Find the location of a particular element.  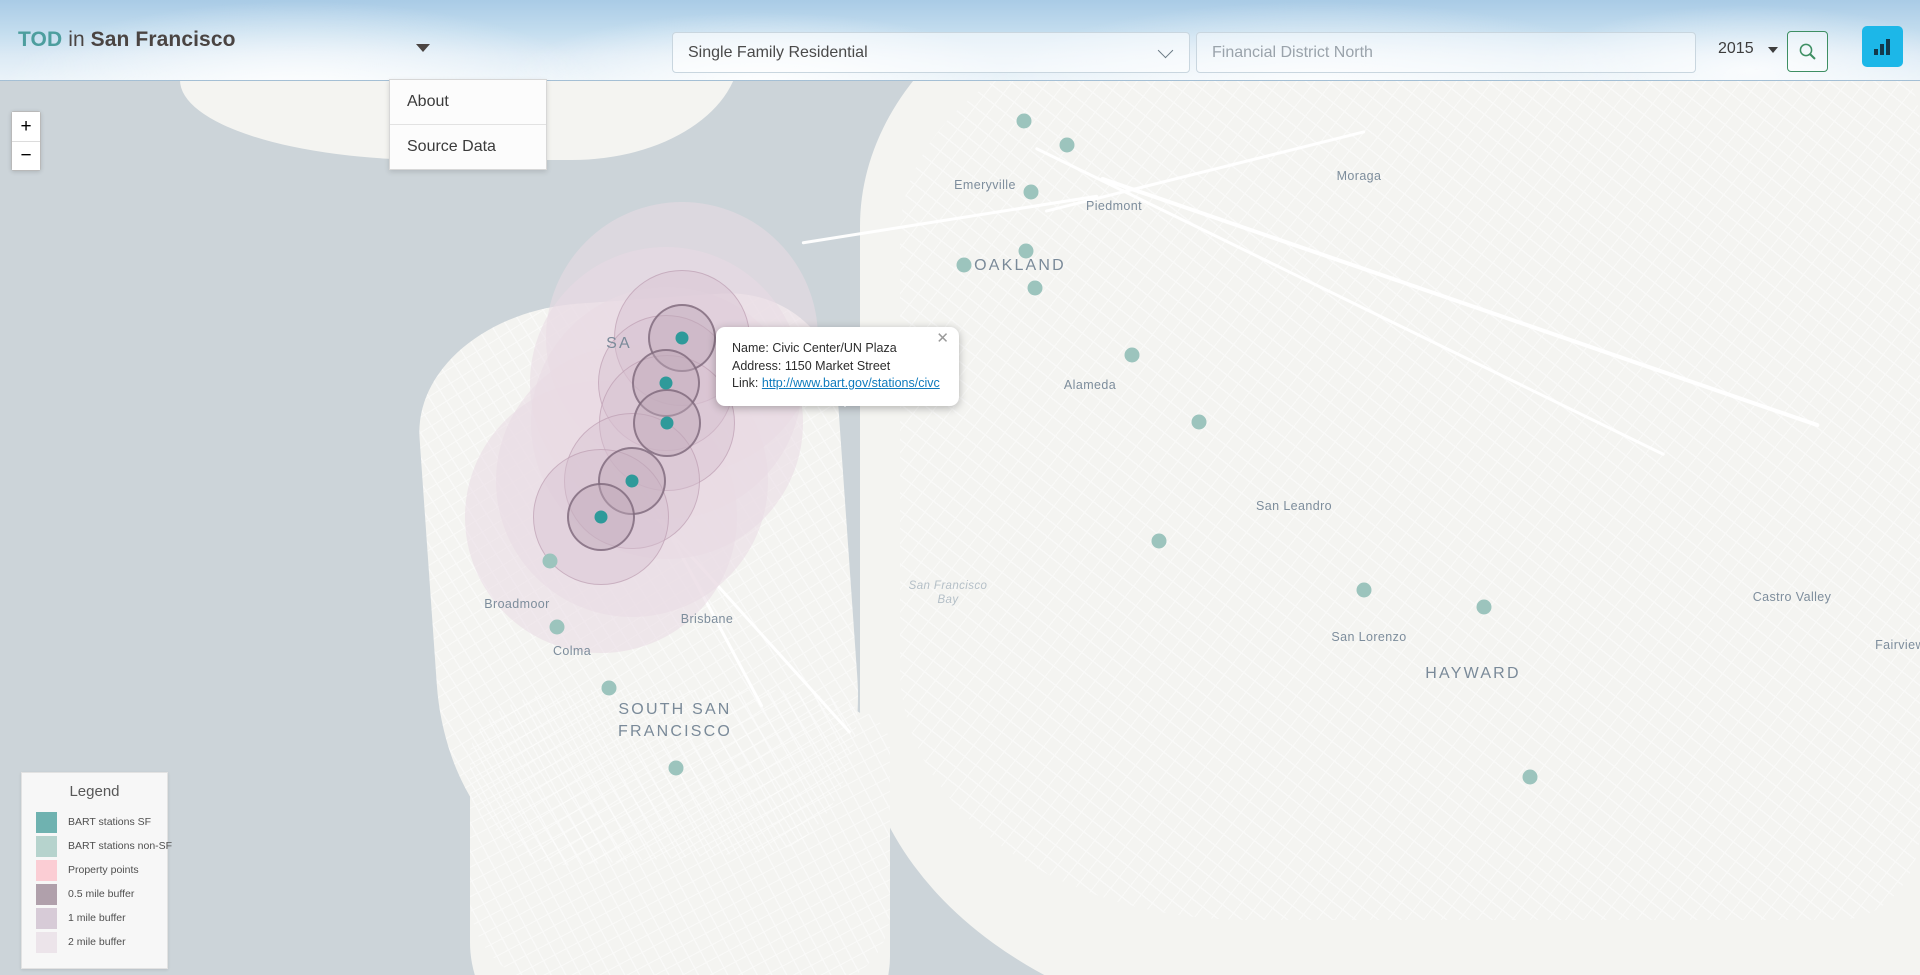

search-button is located at coordinates (1807, 51).